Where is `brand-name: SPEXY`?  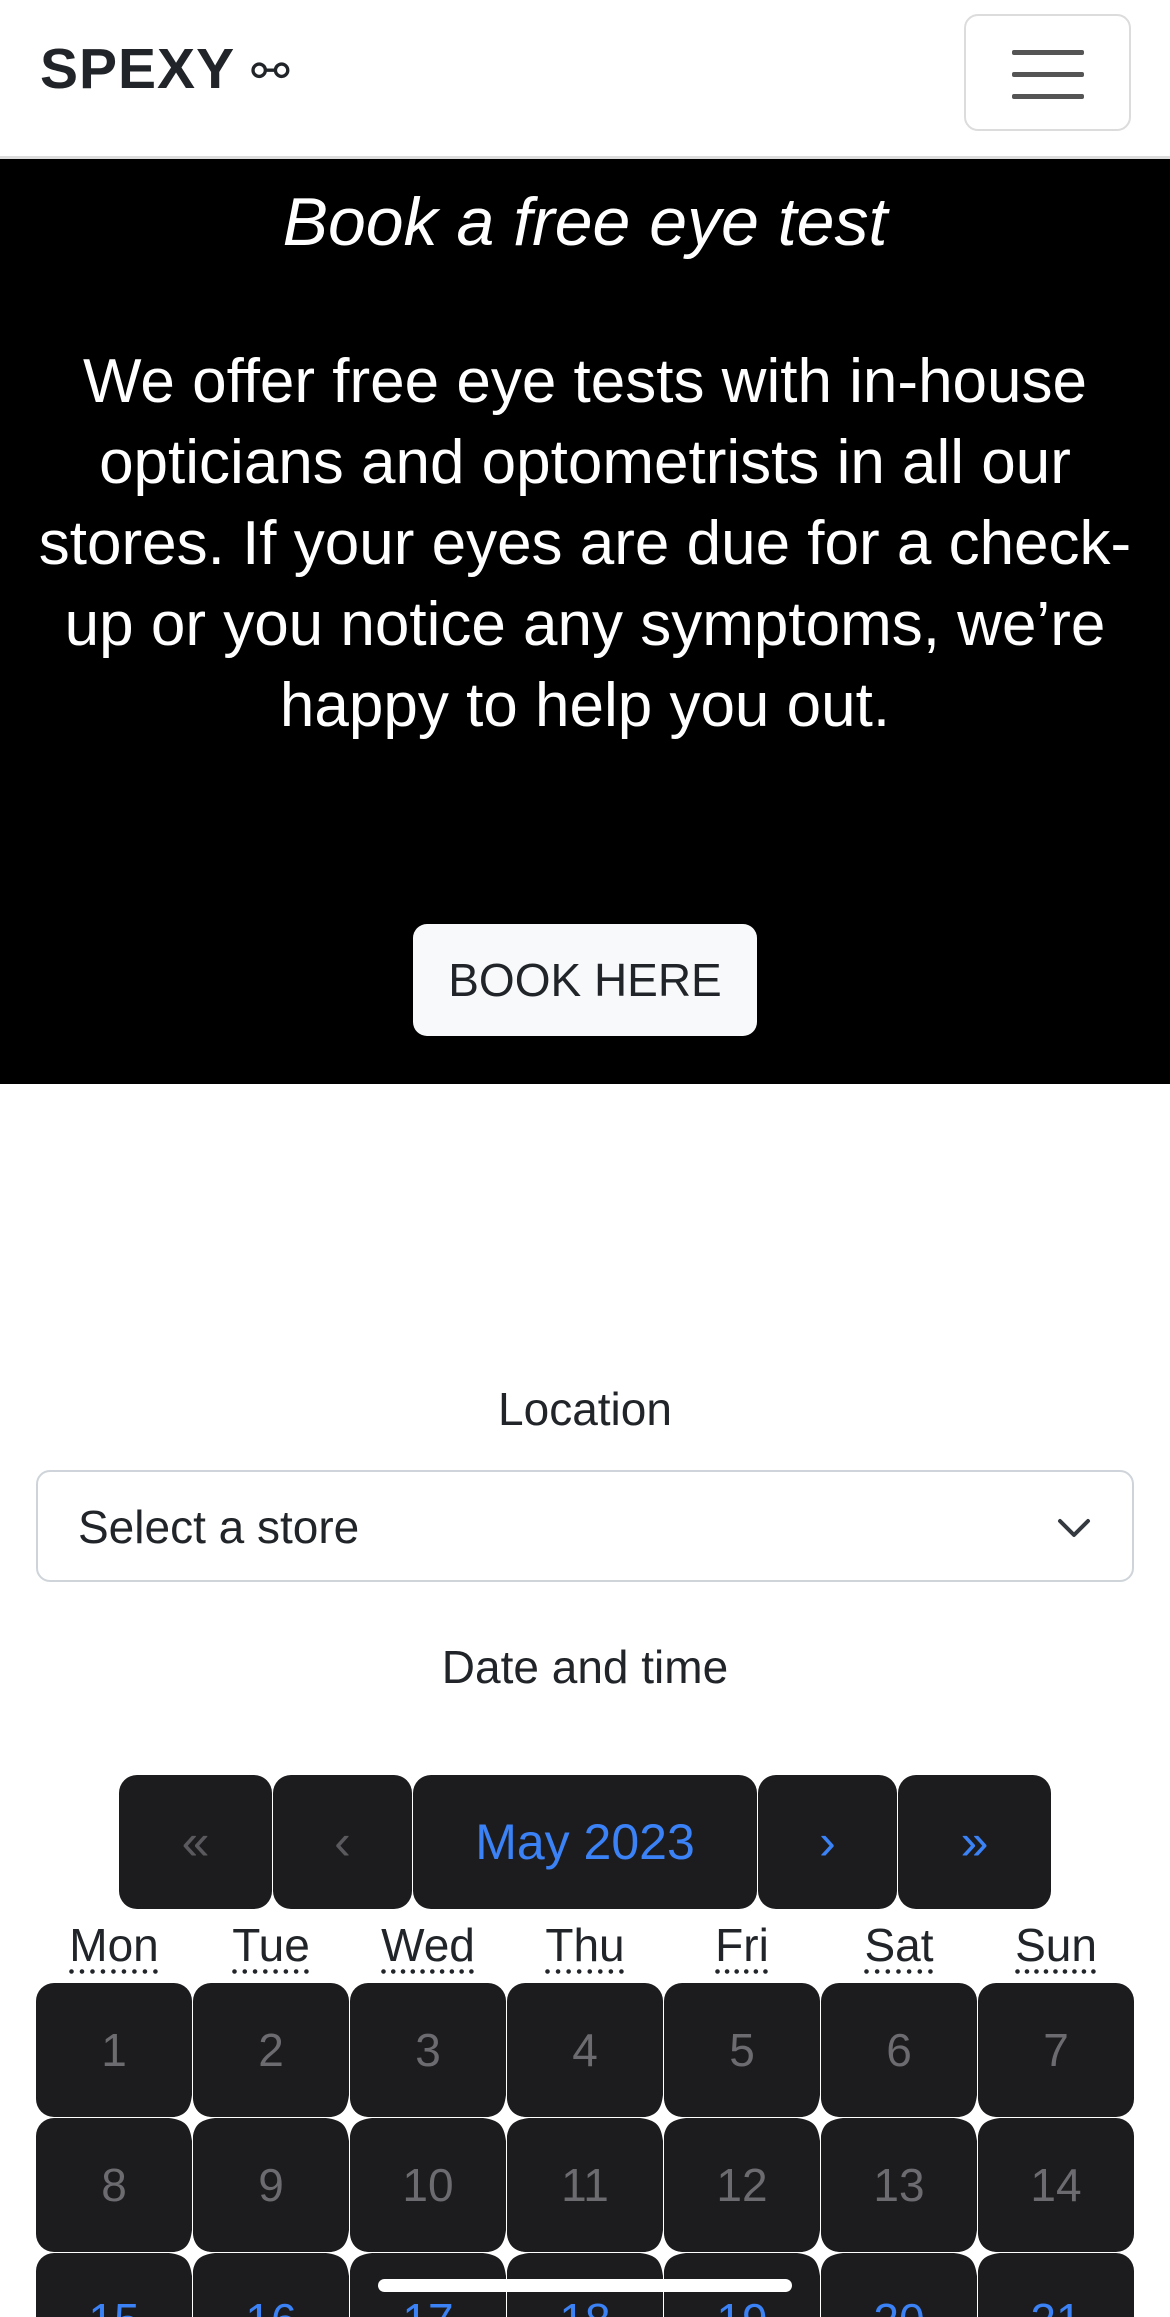
brand-name: SPEXY is located at coordinates (138, 69).